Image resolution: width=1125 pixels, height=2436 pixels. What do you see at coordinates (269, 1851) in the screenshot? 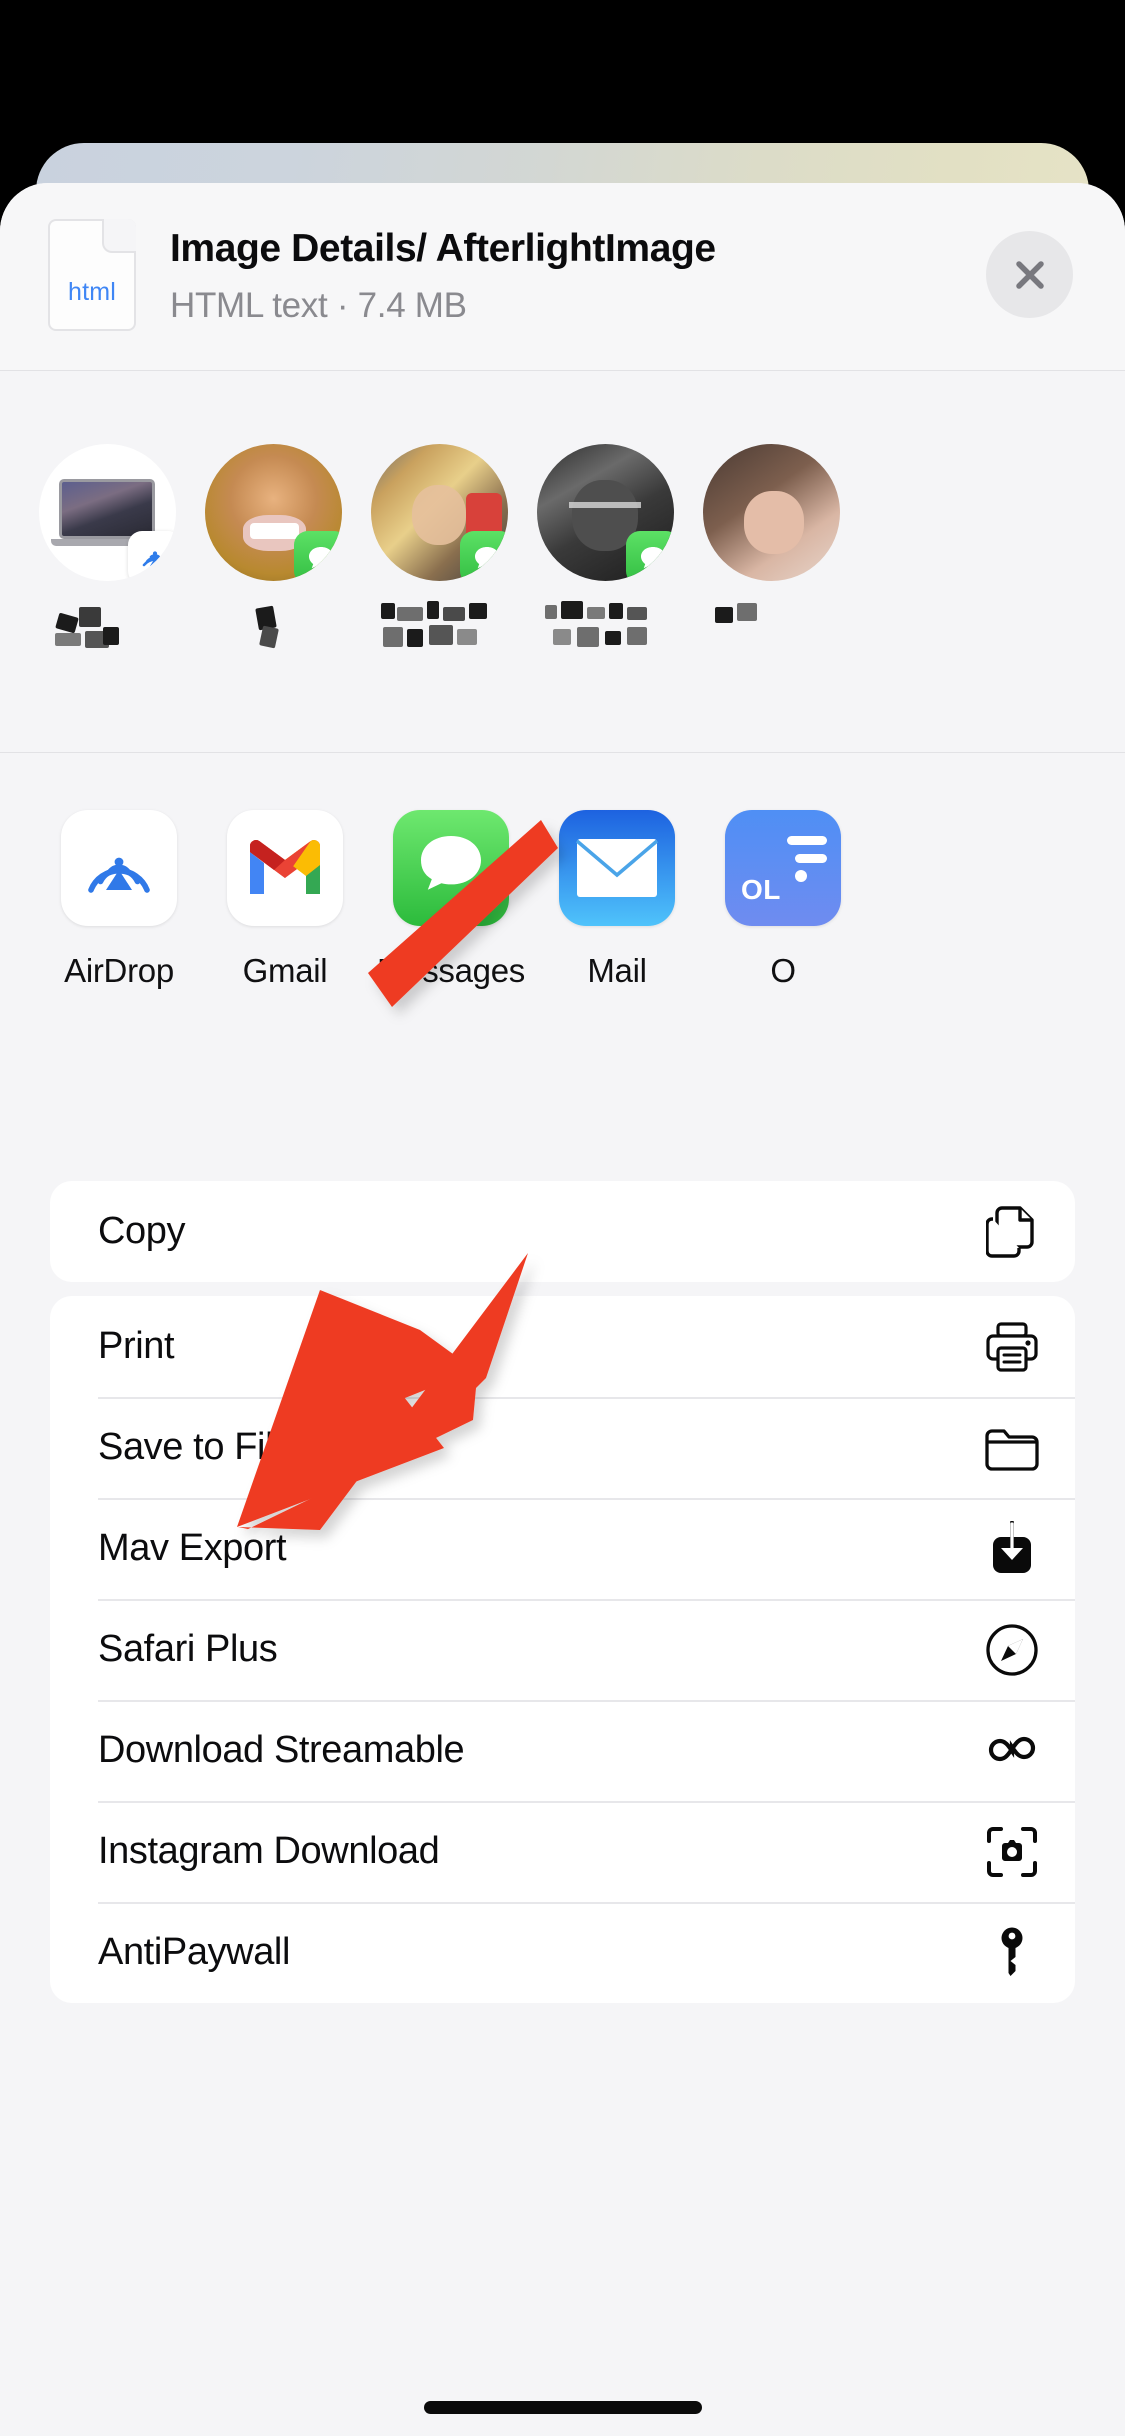
I see `action-label: Instagram Download` at bounding box center [269, 1851].